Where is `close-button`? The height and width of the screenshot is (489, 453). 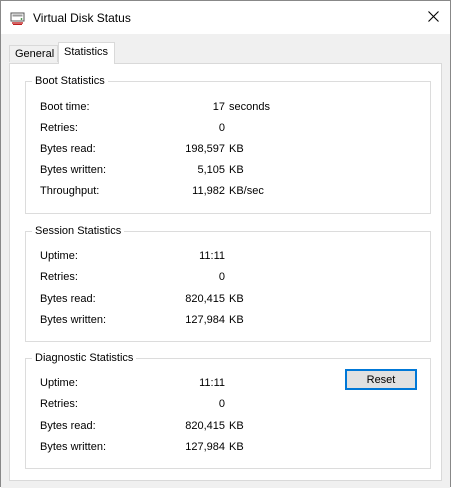
close-button is located at coordinates (433, 17).